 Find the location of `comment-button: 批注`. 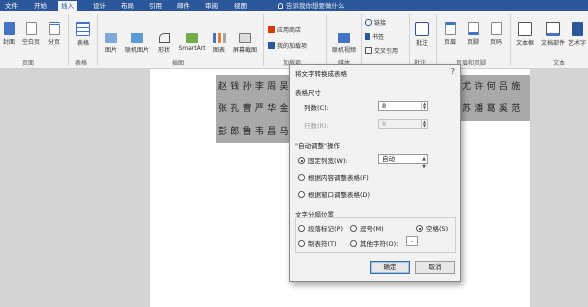

comment-button: 批注 is located at coordinates (422, 34).